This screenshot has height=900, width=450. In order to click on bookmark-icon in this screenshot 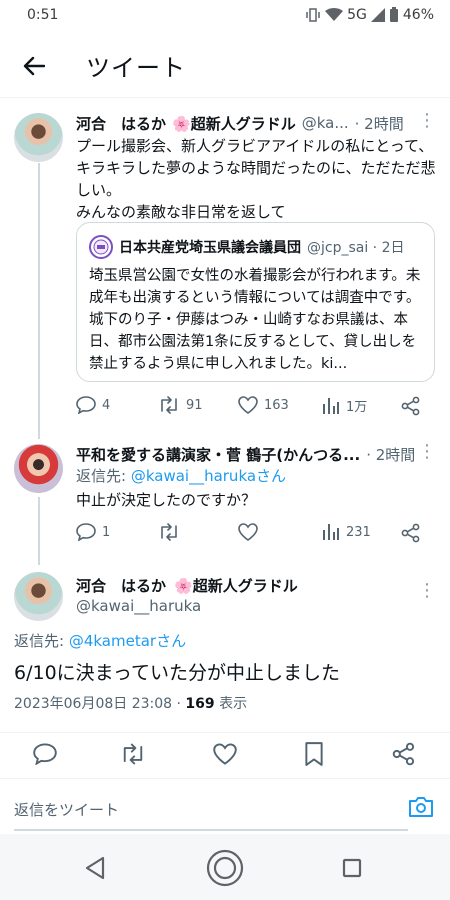, I will do `click(314, 754)`.